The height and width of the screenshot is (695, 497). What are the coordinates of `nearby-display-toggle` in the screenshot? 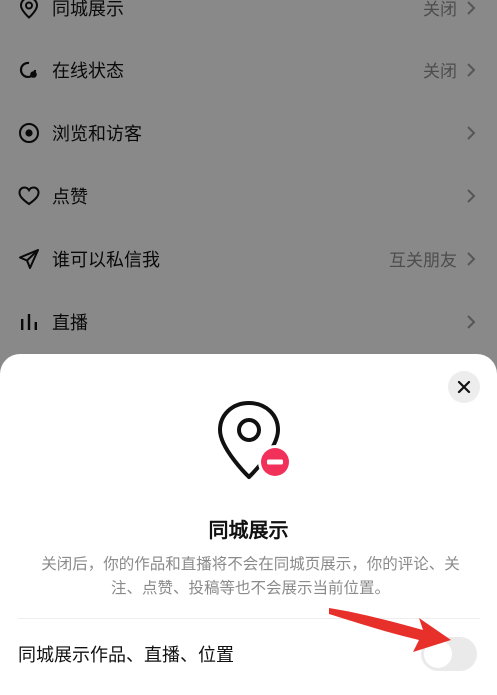 It's located at (449, 654).